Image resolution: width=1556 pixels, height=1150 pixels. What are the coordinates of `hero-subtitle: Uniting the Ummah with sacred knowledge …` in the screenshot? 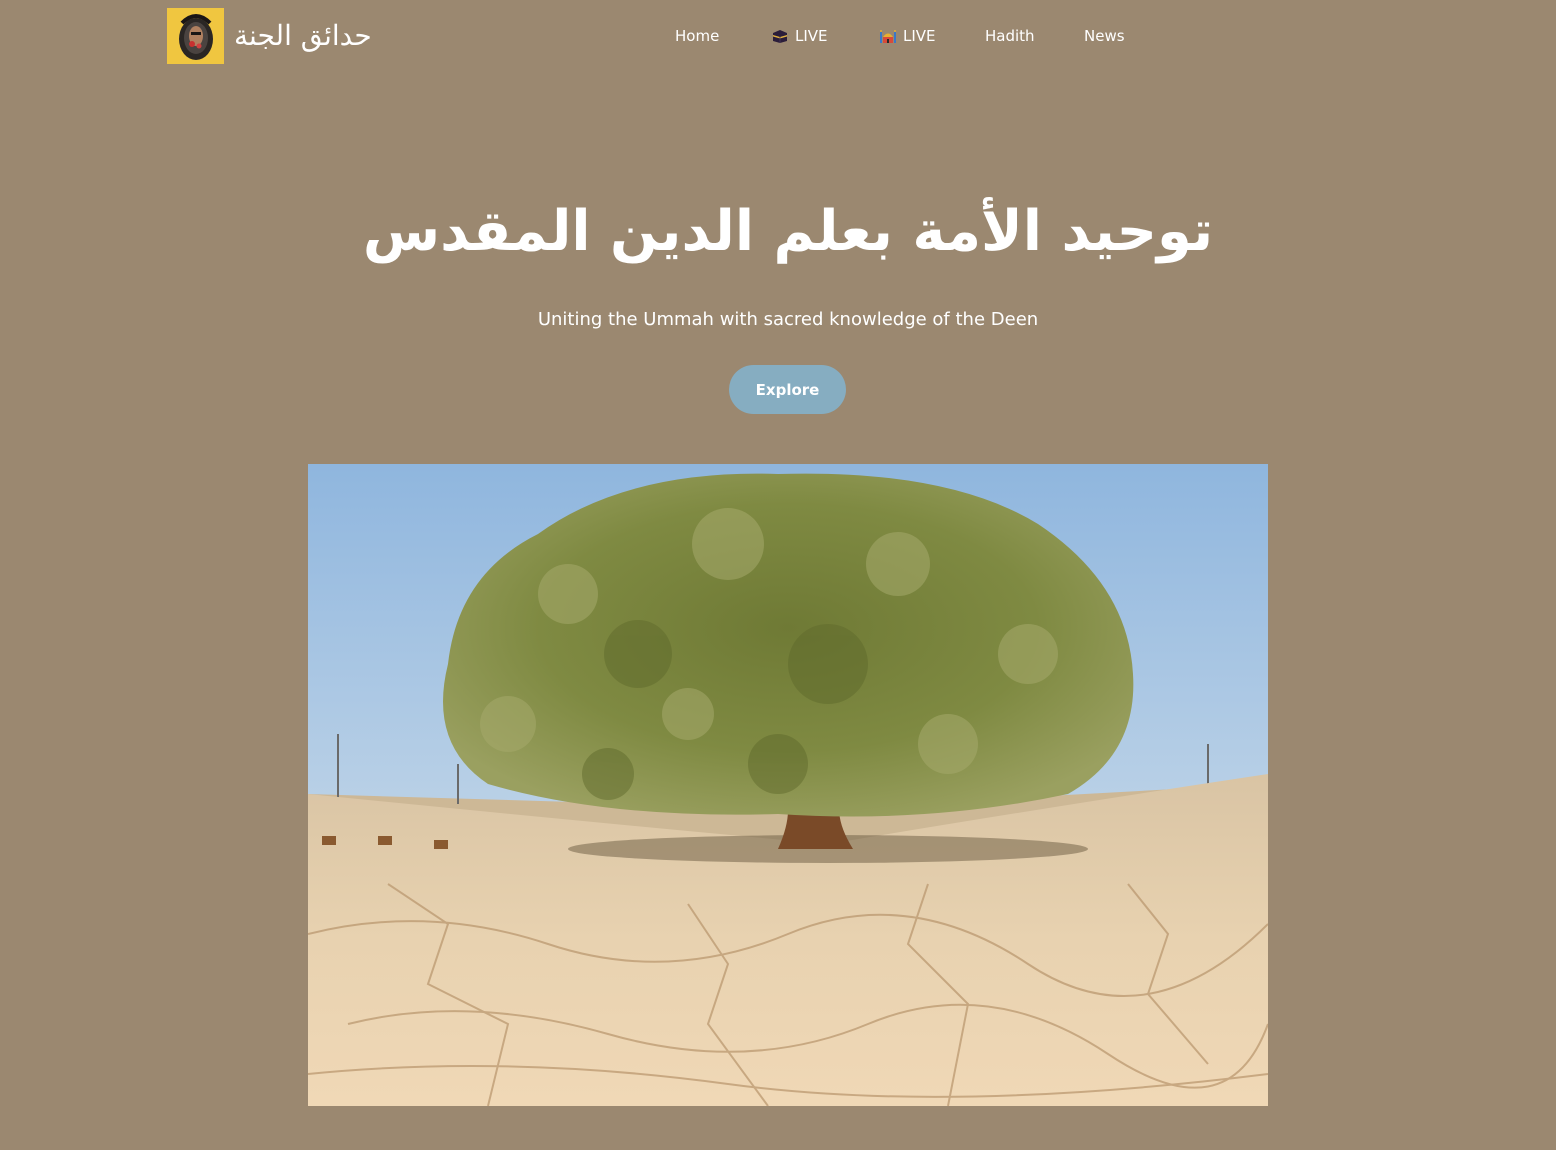 It's located at (788, 319).